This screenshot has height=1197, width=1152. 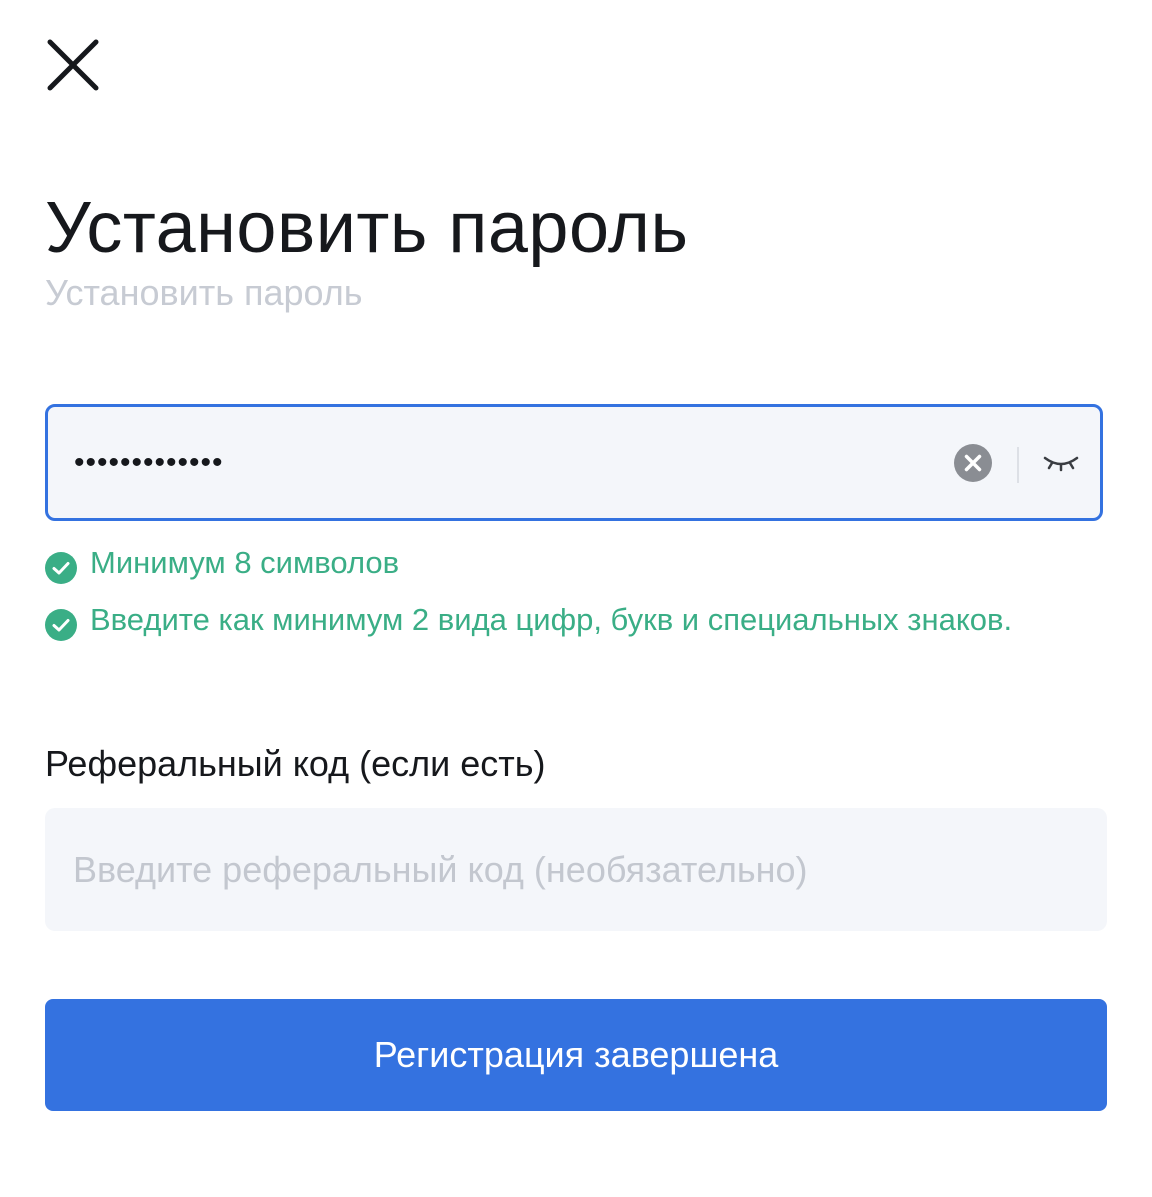 What do you see at coordinates (295, 763) in the screenshot?
I see `referral-label: Реферальный код (если есть)` at bounding box center [295, 763].